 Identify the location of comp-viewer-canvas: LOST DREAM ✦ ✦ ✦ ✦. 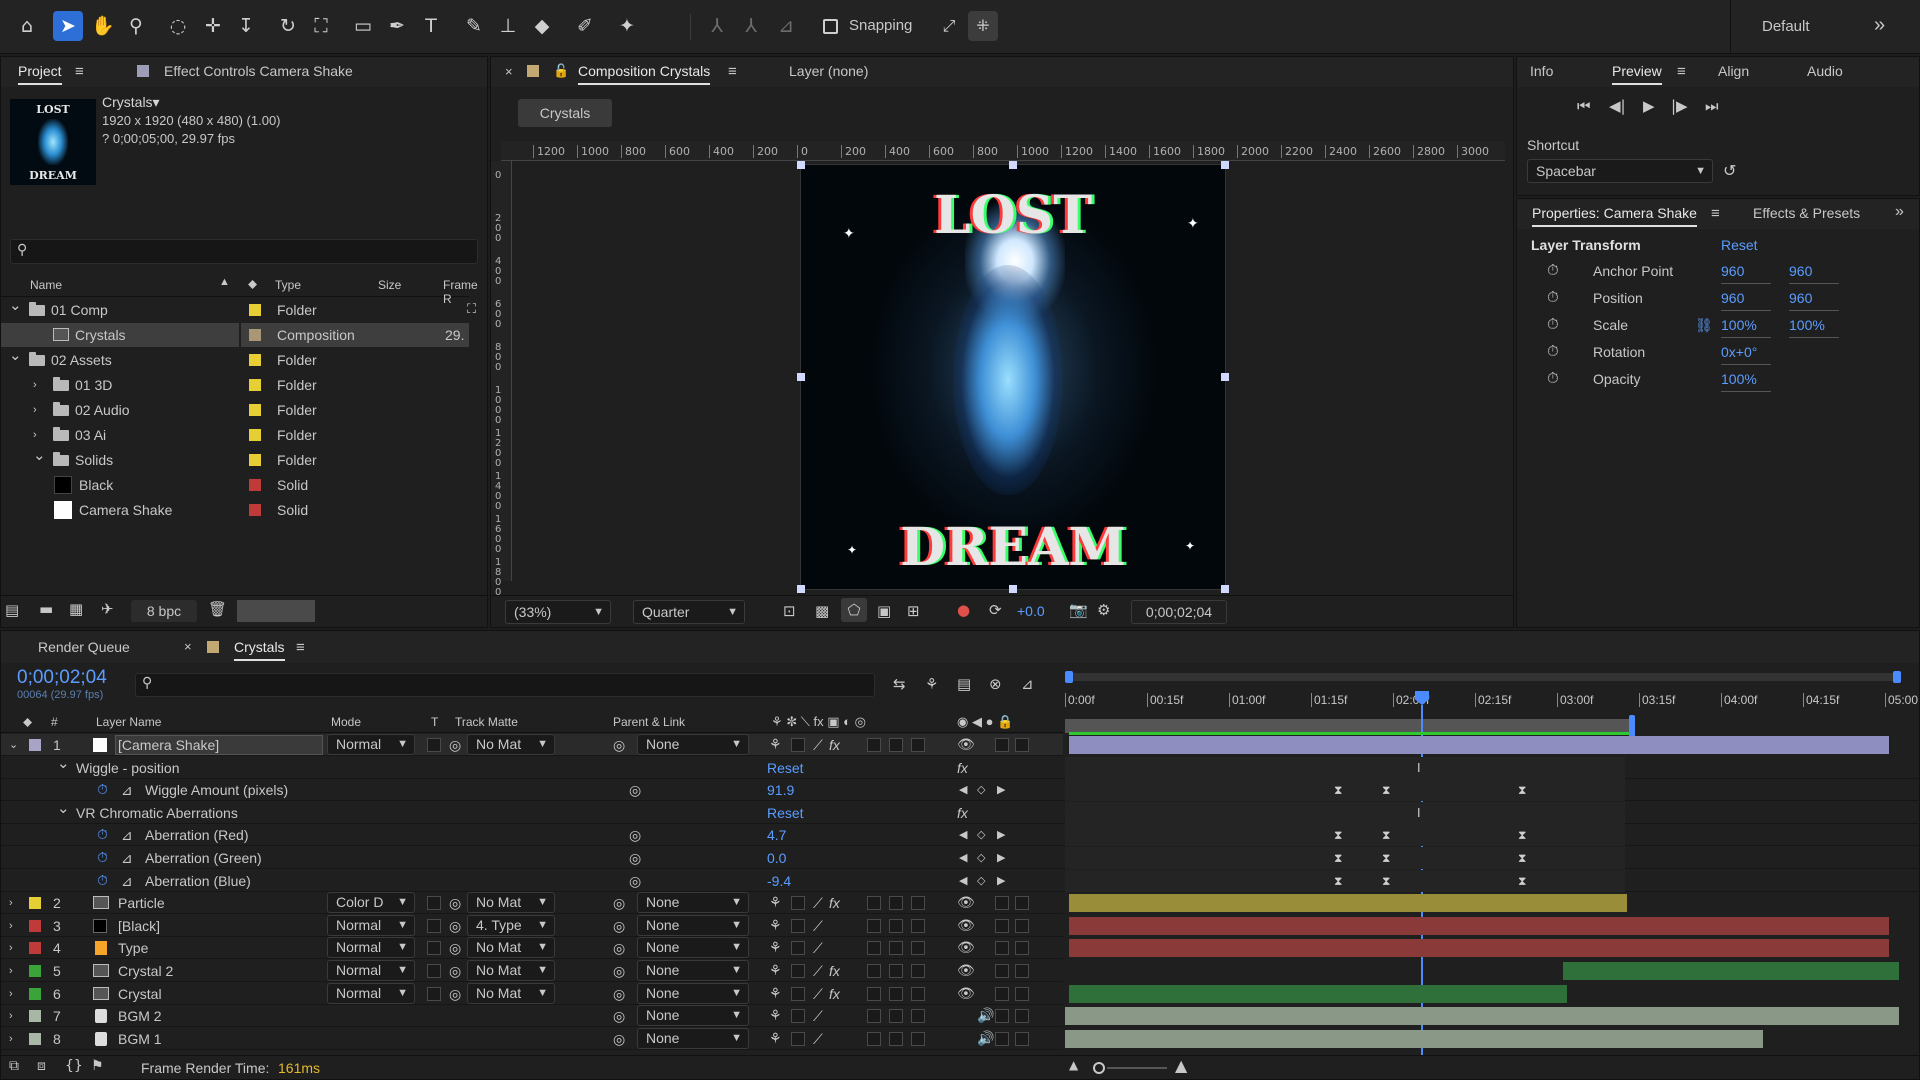
(1013, 377).